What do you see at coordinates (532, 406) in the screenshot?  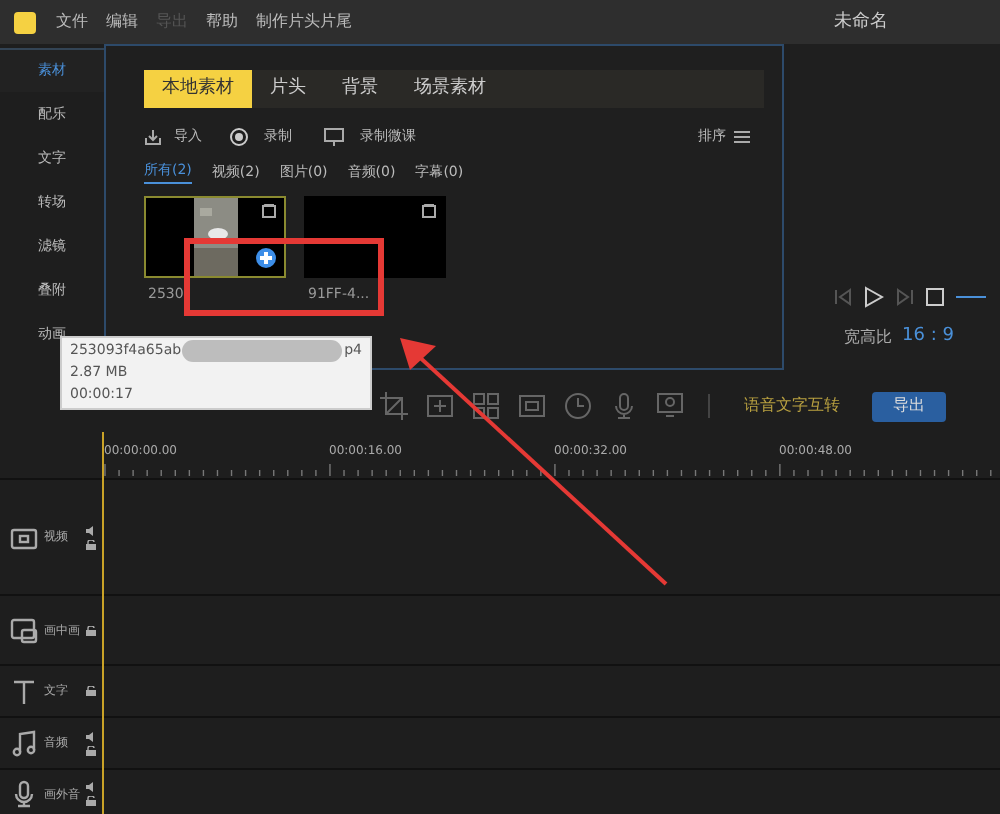 I see `frame-icon` at bounding box center [532, 406].